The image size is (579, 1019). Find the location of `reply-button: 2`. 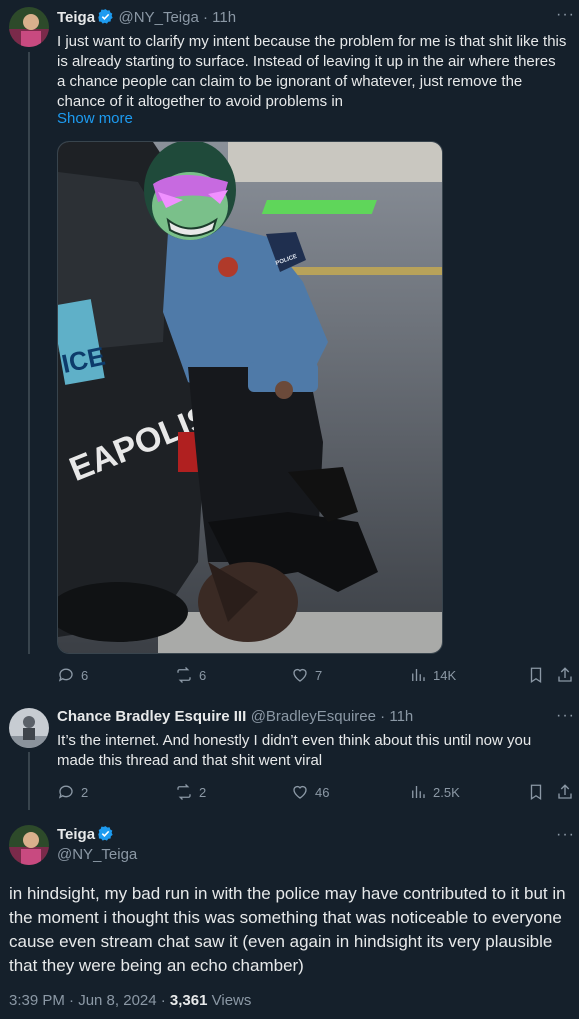

reply-button: 2 is located at coordinates (72, 792).